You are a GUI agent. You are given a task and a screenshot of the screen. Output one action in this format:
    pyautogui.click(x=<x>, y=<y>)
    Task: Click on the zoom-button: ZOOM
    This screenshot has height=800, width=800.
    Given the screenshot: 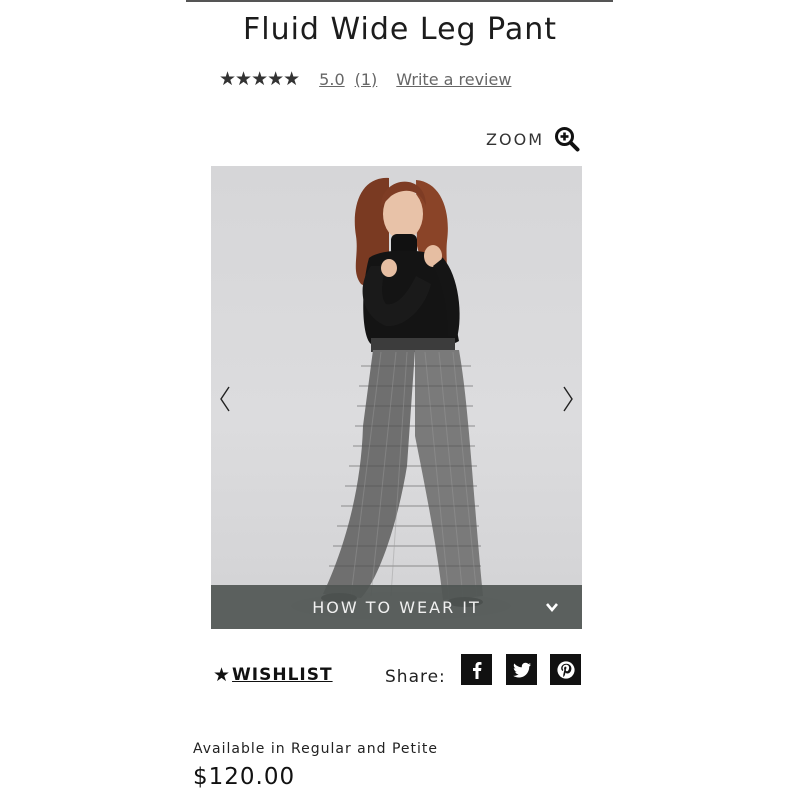 What is the action you would take?
    pyautogui.click(x=533, y=139)
    